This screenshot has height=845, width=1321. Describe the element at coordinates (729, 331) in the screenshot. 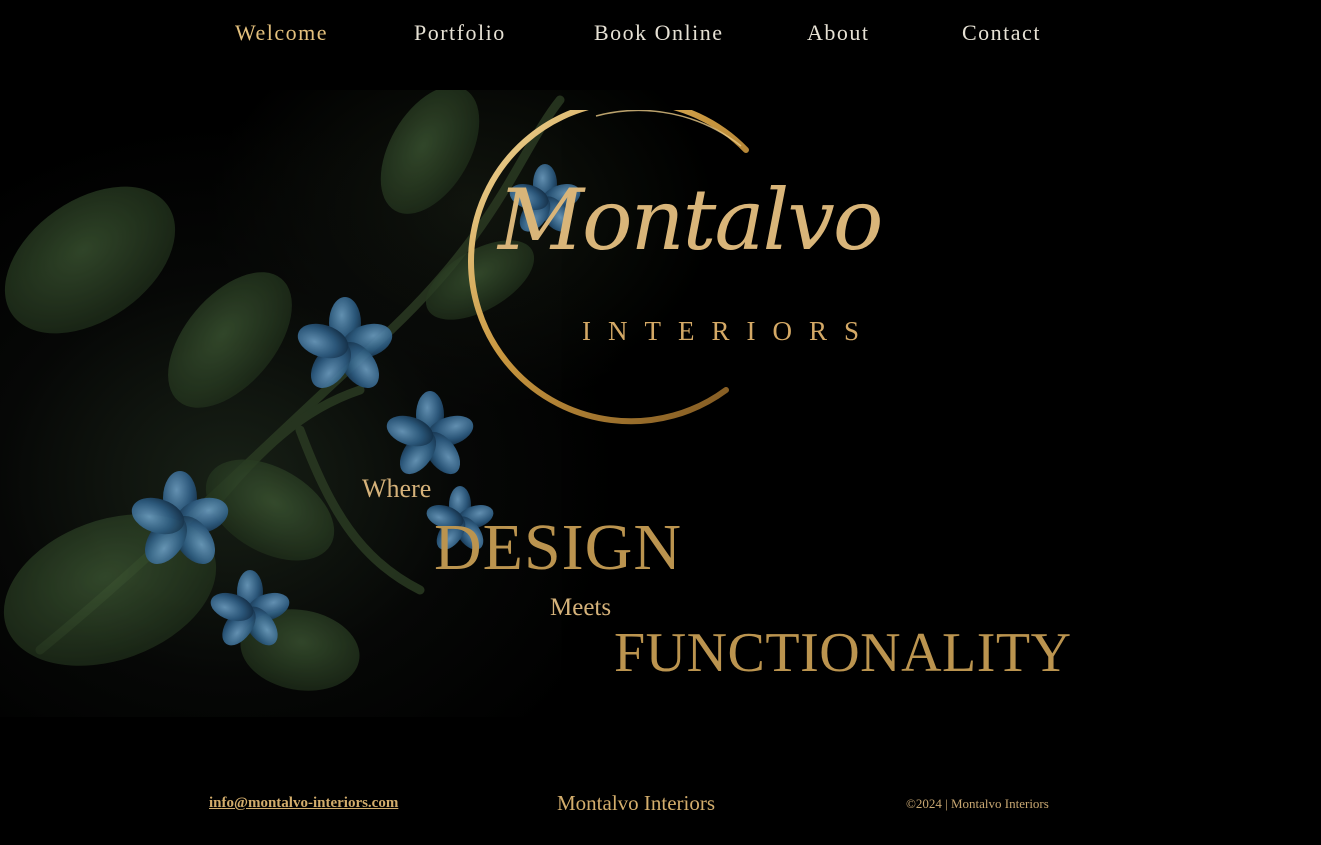

I see `logo-subtitle: INTERIORS` at that location.